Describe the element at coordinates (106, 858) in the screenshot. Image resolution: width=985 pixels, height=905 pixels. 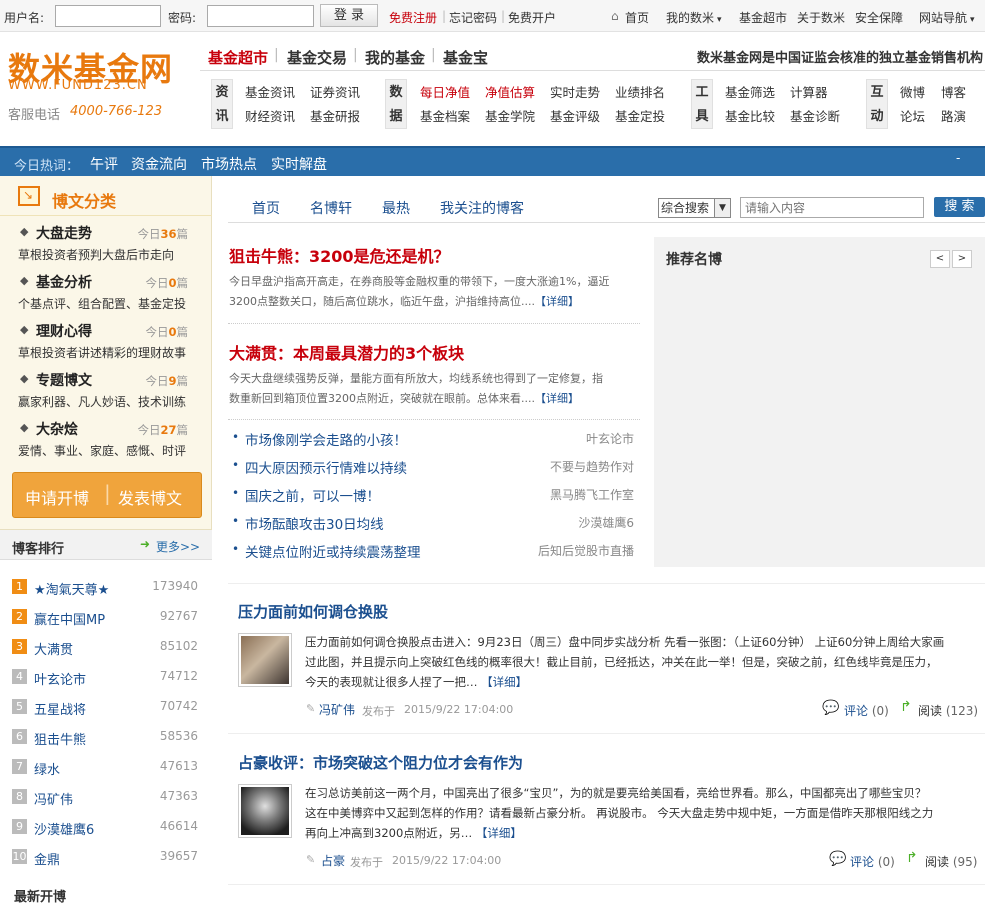
I see `ranking-row: 10 金鼎 39657` at that location.